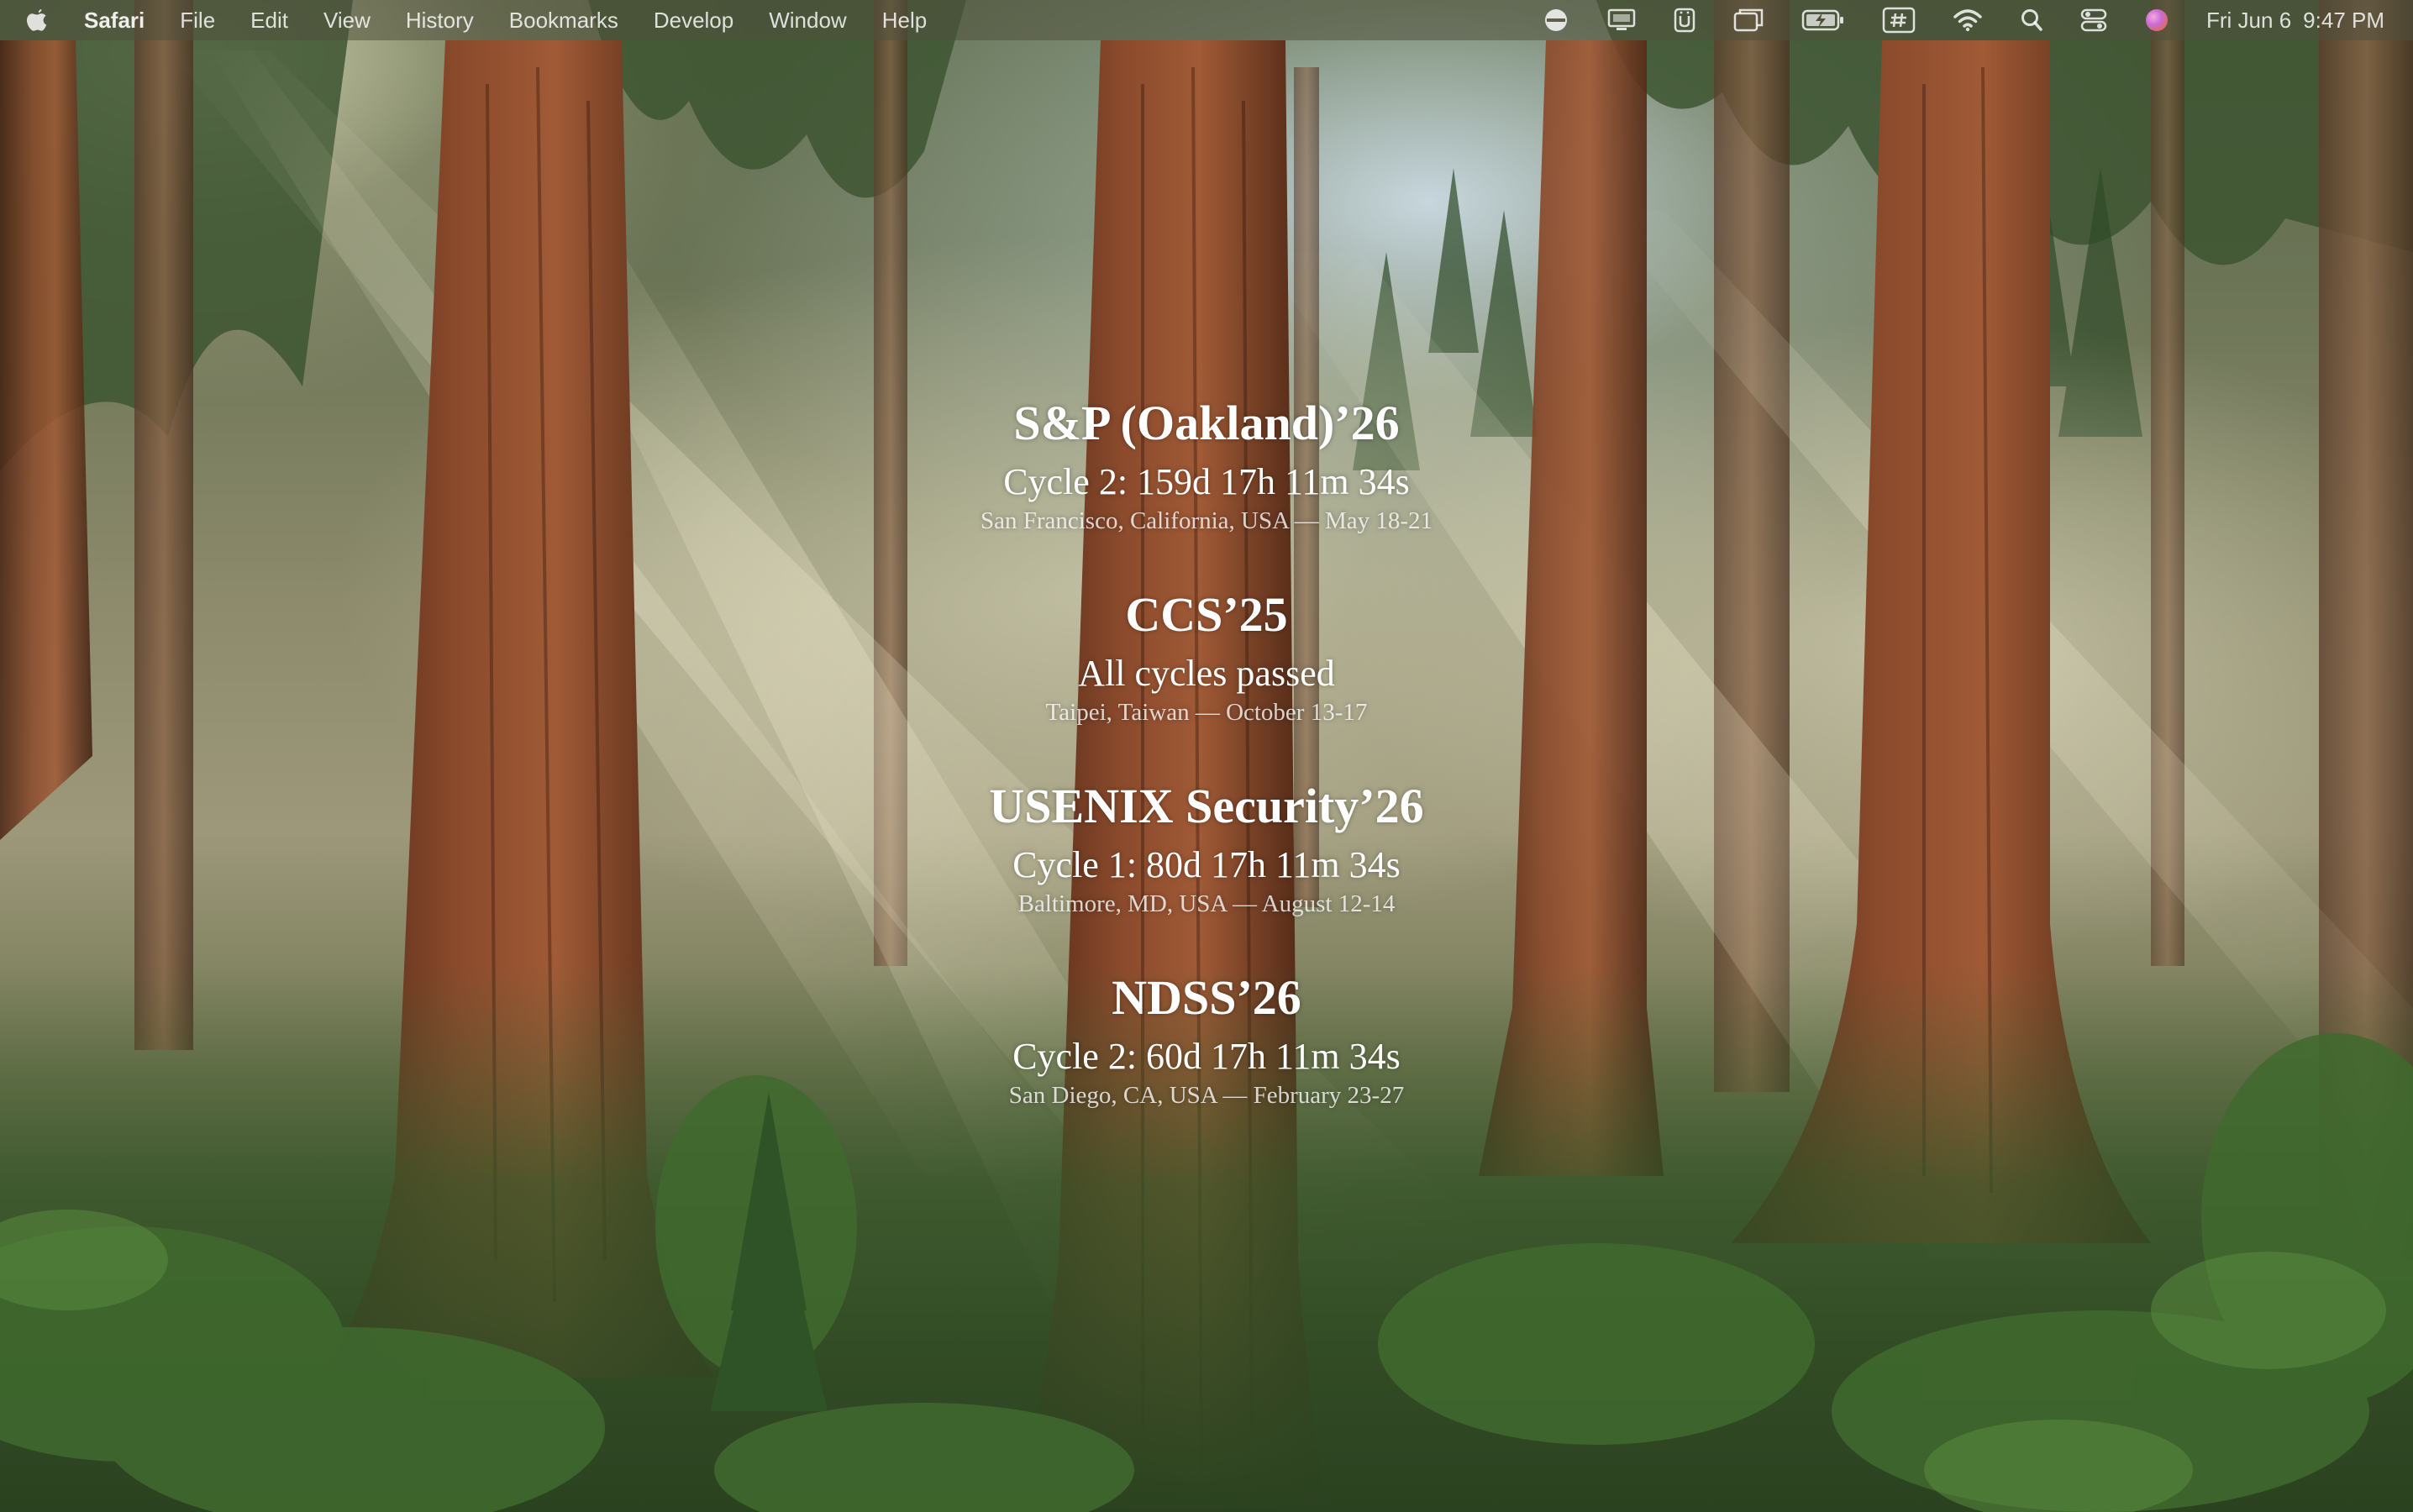 Image resolution: width=2413 pixels, height=1512 pixels. What do you see at coordinates (1899, 20) in the screenshot?
I see `hashtag-icon` at bounding box center [1899, 20].